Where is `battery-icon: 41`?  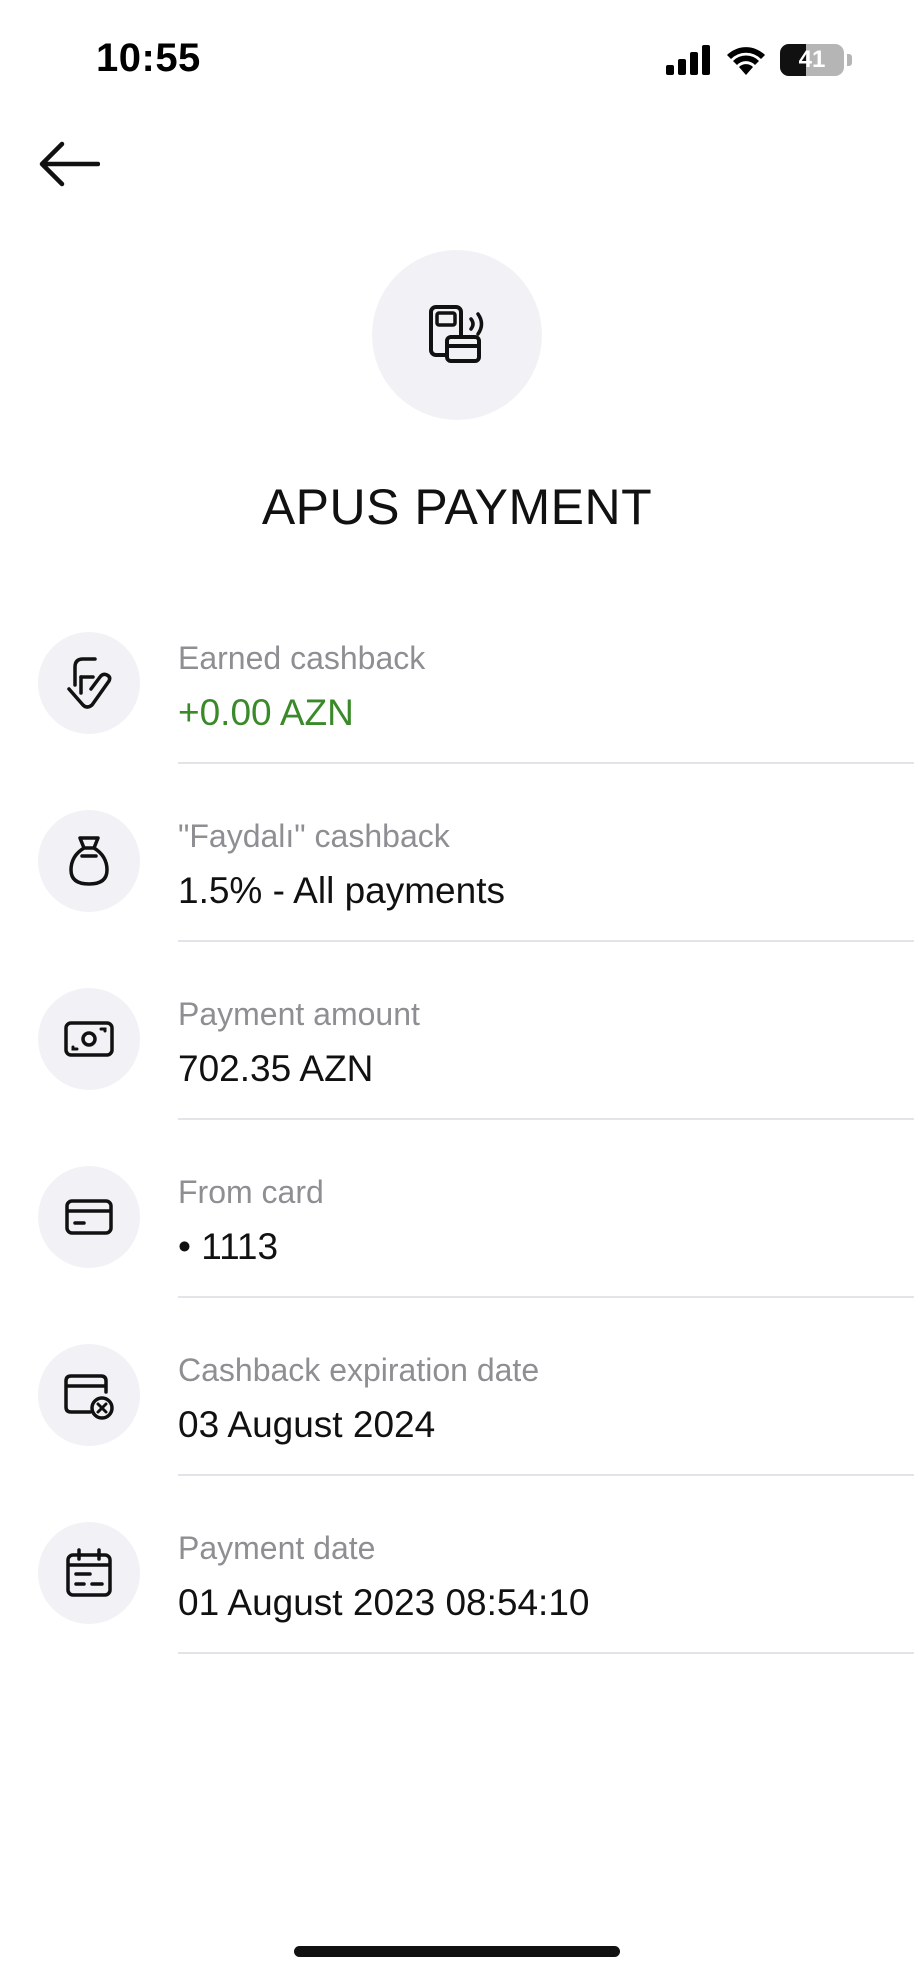 battery-icon: 41 is located at coordinates (816, 60).